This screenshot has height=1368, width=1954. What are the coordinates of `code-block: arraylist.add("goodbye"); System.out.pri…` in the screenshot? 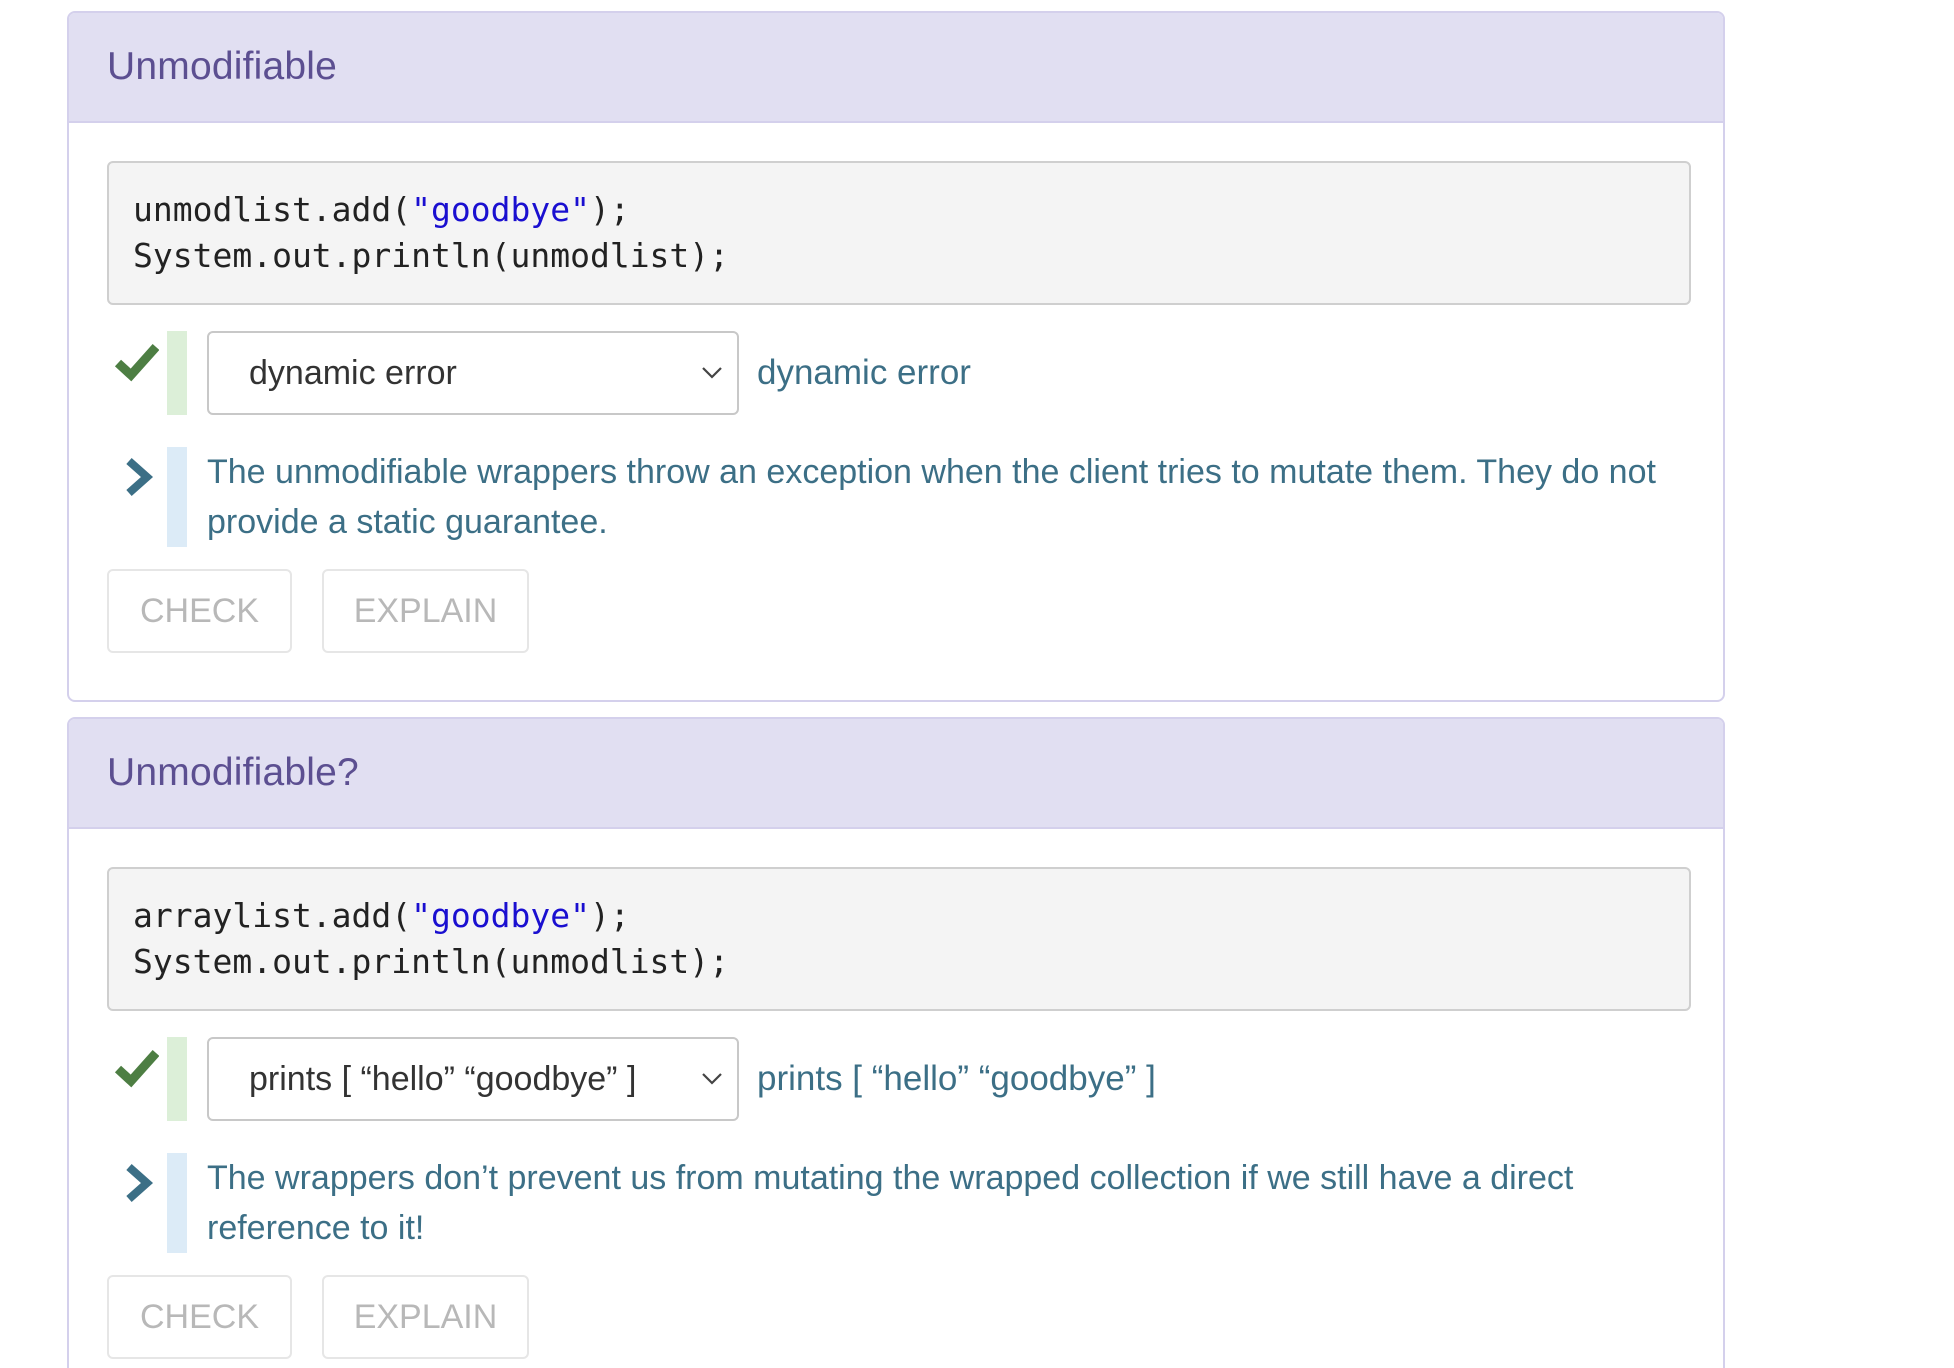 It's located at (899, 939).